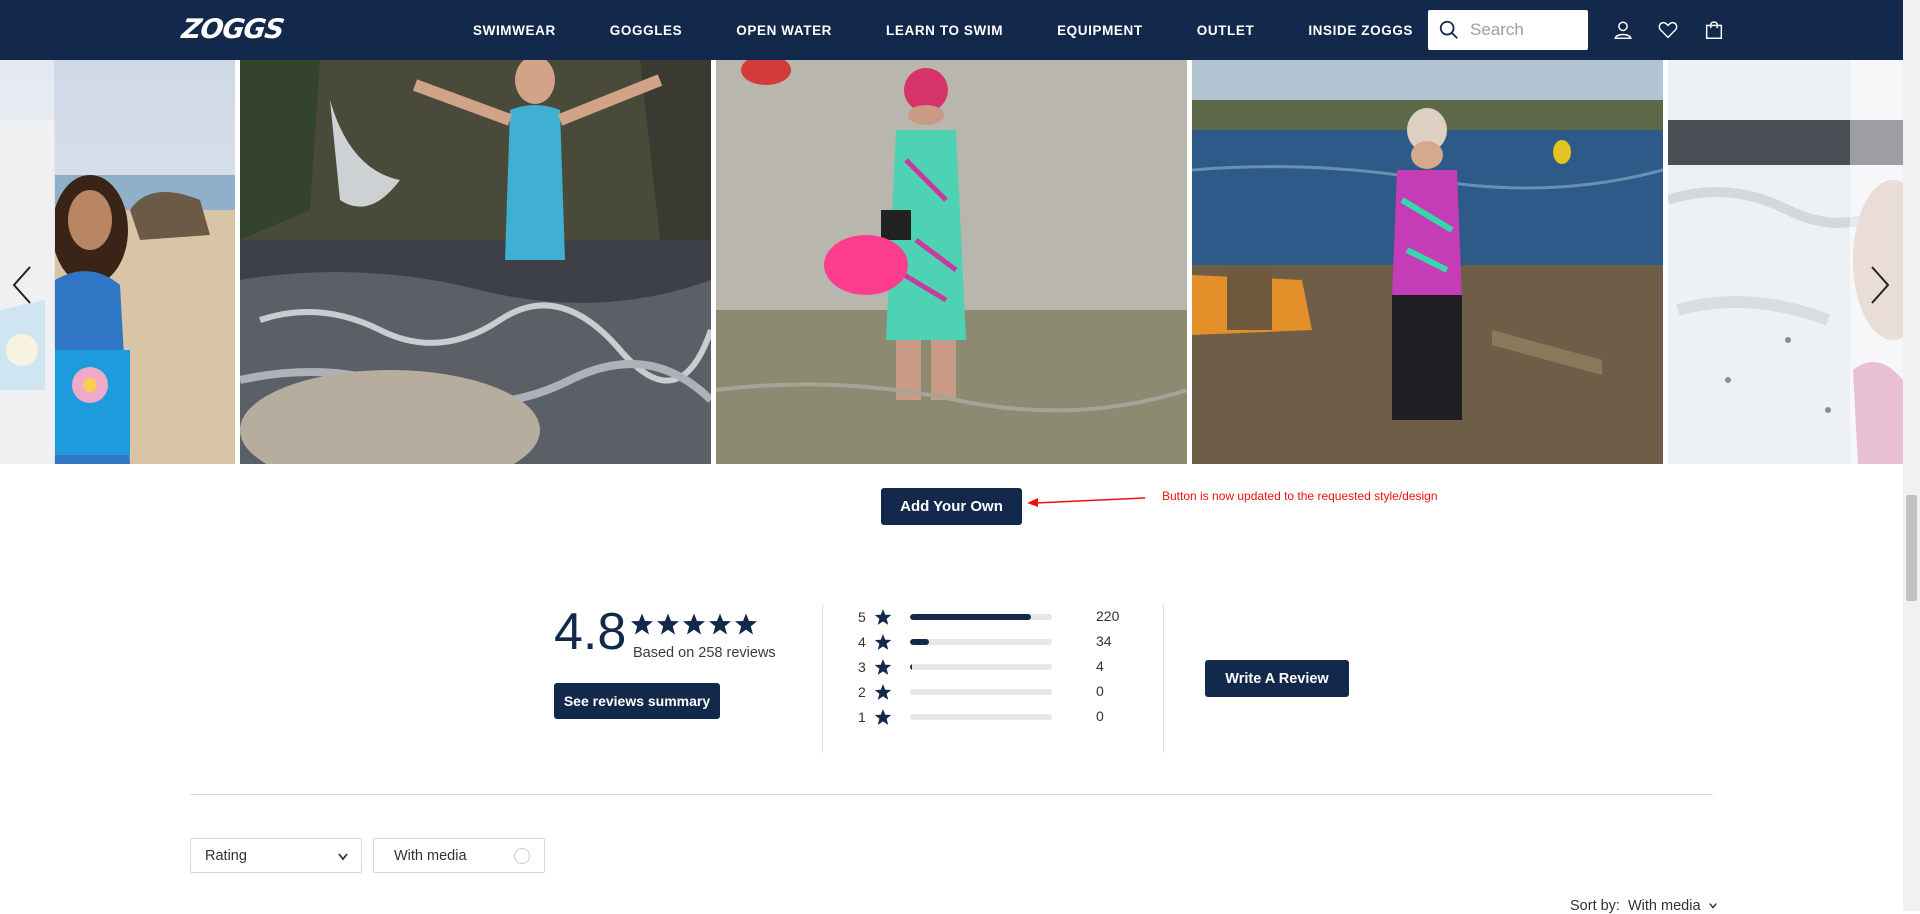 This screenshot has height=914, width=1920. I want to click on nav-open-water: OPEN WATER, so click(784, 30).